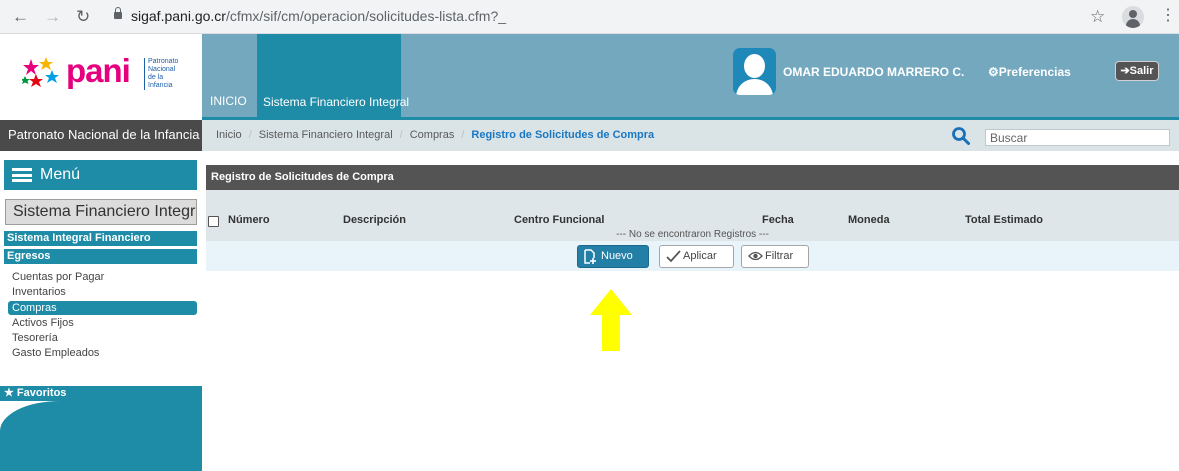 This screenshot has height=471, width=1179. Describe the element at coordinates (692, 177) in the screenshot. I see `panel-title: Registro de Solicitudes de Compra` at that location.